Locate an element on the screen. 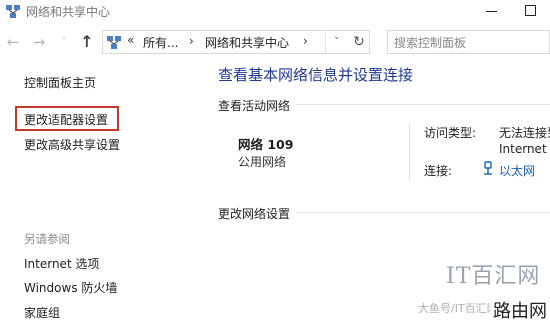 The height and width of the screenshot is (325, 550). search-input: 搜索控制面板 is located at coordinates (468, 42).